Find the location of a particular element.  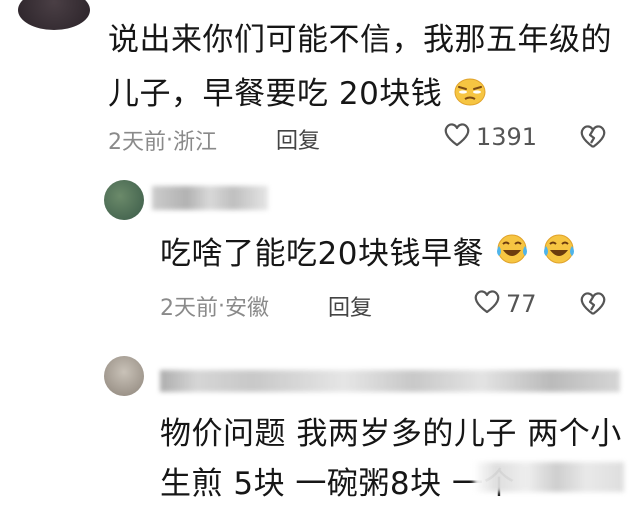

comment-text: 儿子，早餐要吃 20块钱 is located at coordinates (275, 94).